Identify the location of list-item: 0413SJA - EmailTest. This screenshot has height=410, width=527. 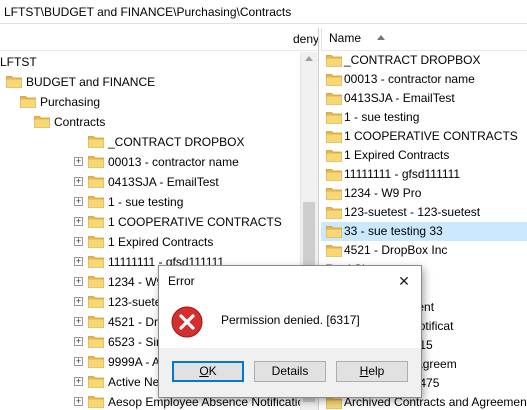
(424, 98).